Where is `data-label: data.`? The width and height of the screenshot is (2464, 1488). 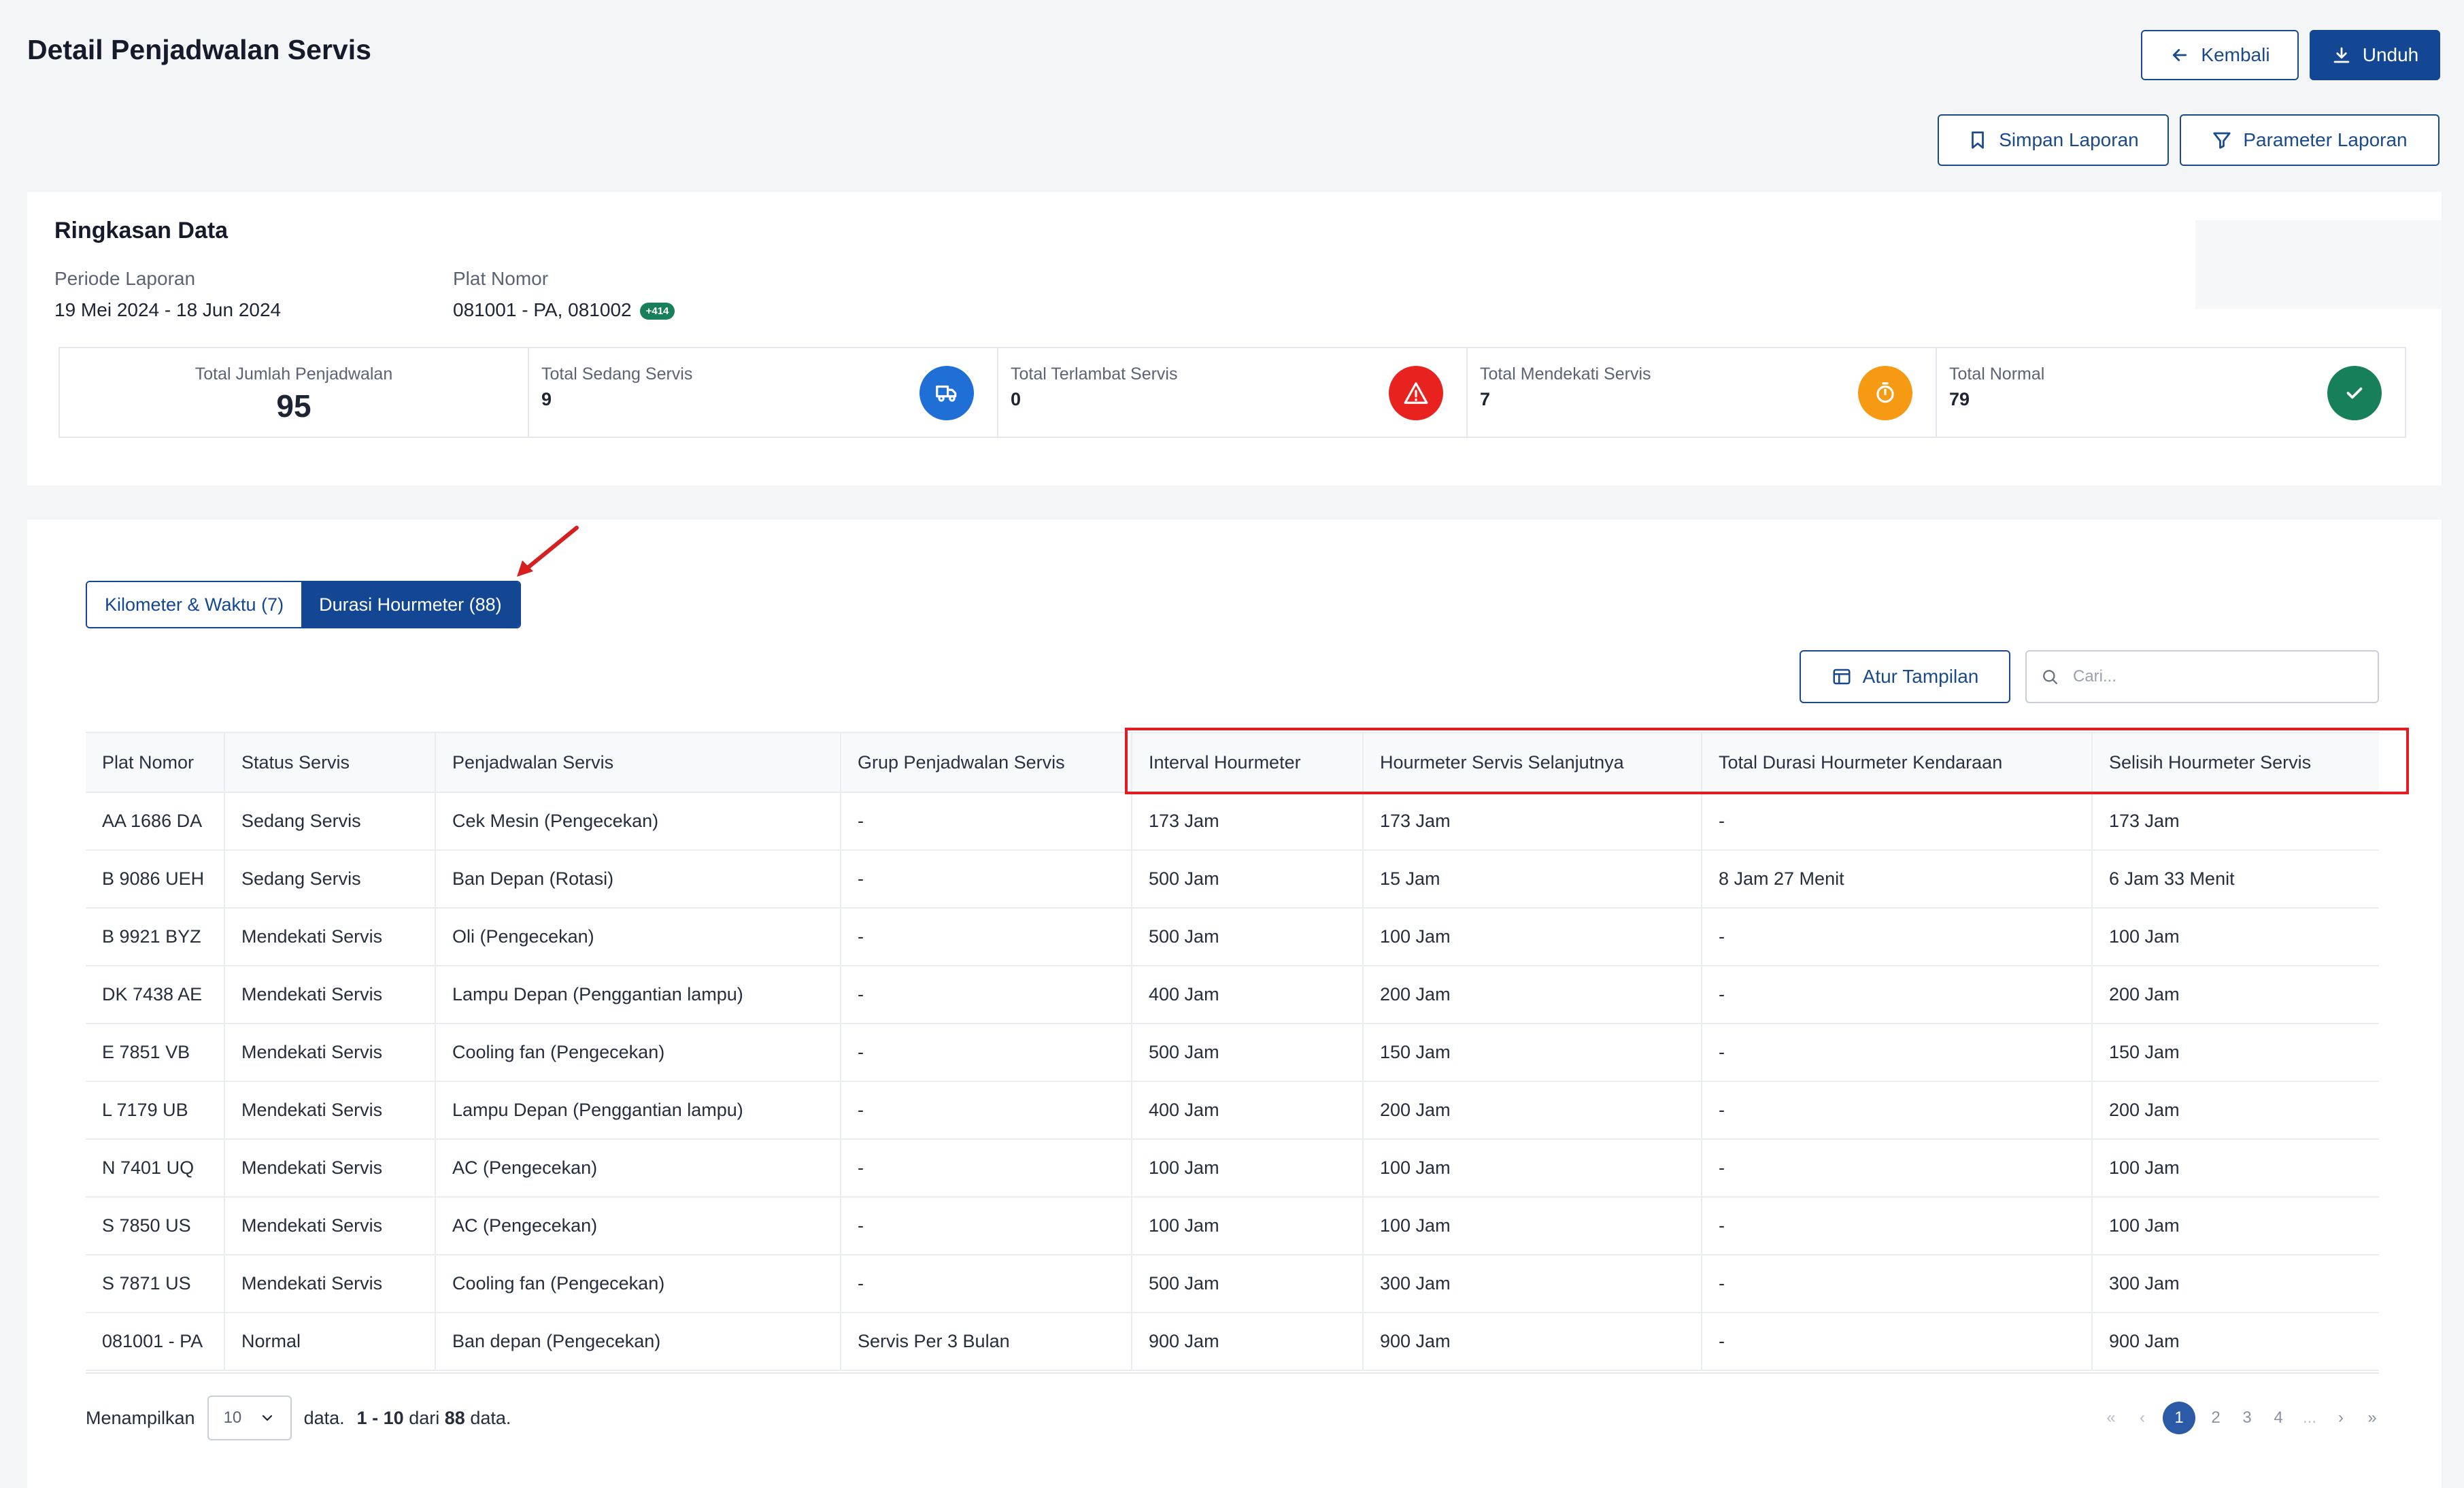 data-label: data. is located at coordinates (324, 1418).